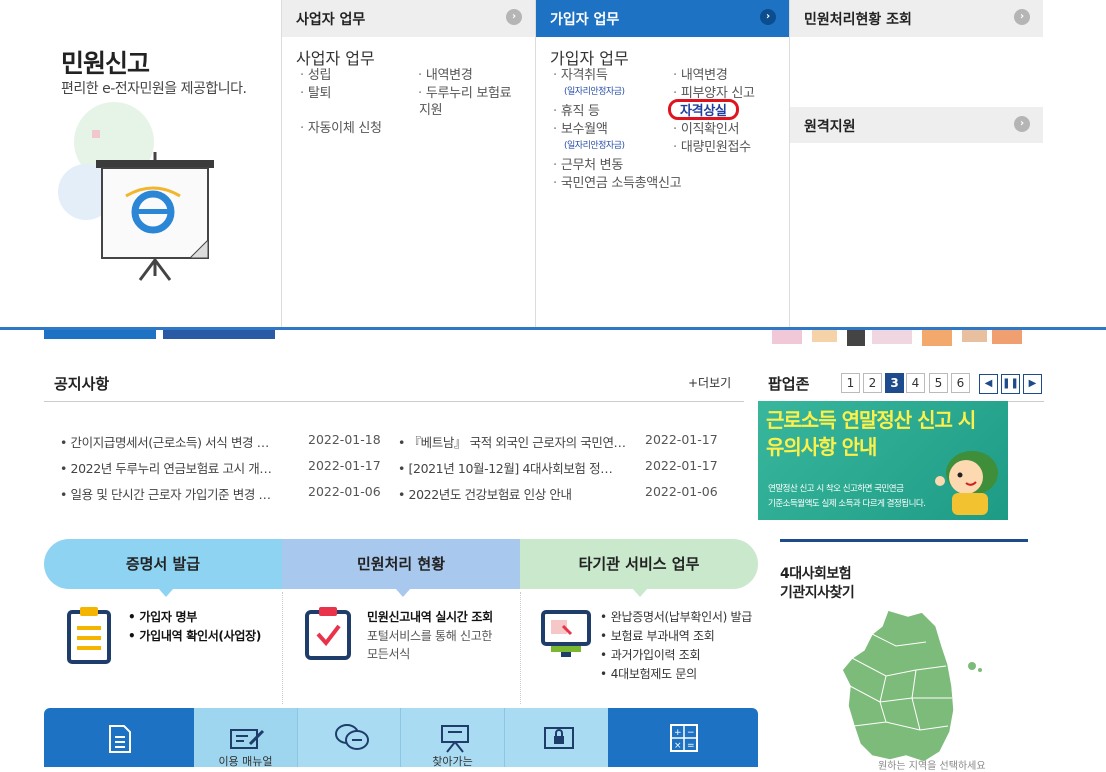 This screenshot has width=1106, height=772. What do you see at coordinates (566, 633) in the screenshot?
I see `monitor-icon` at bounding box center [566, 633].